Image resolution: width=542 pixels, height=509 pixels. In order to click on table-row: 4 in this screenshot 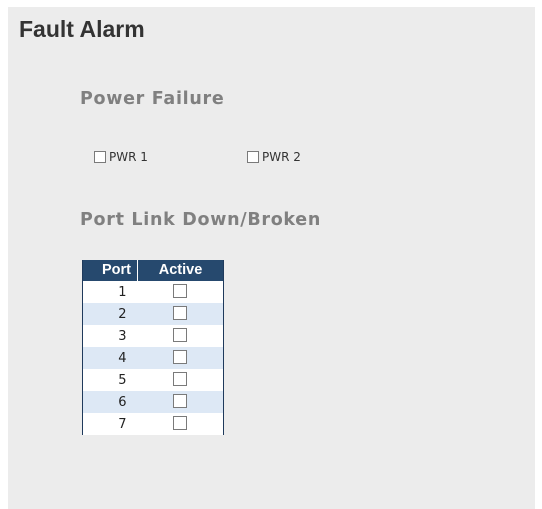, I will do `click(153, 358)`.